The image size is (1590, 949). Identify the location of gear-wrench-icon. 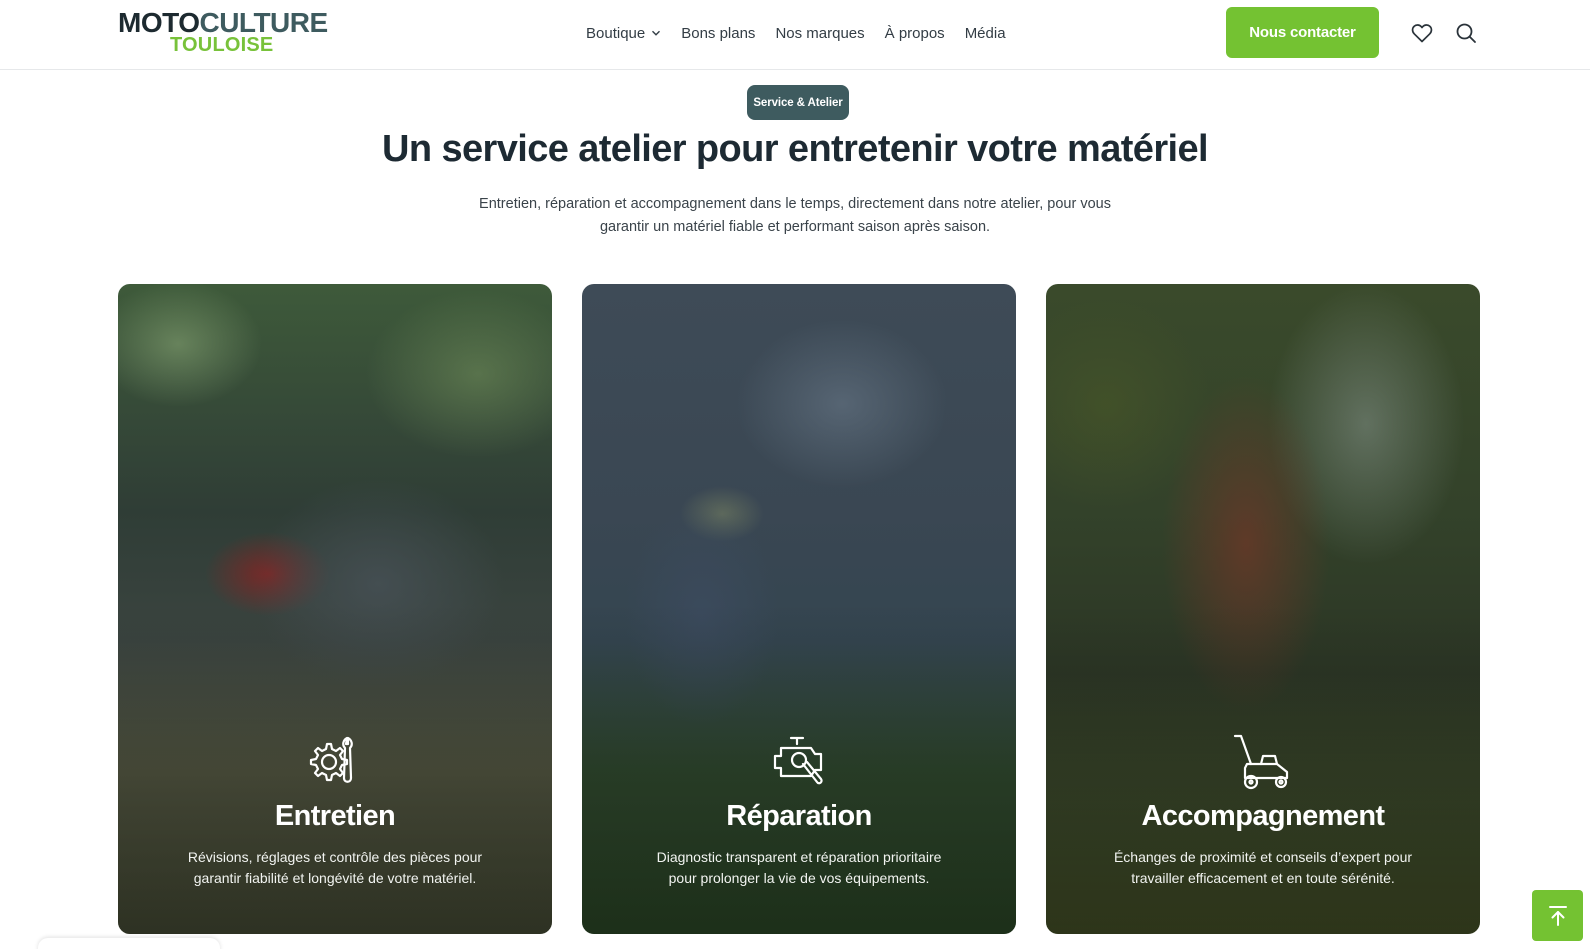
(331, 759).